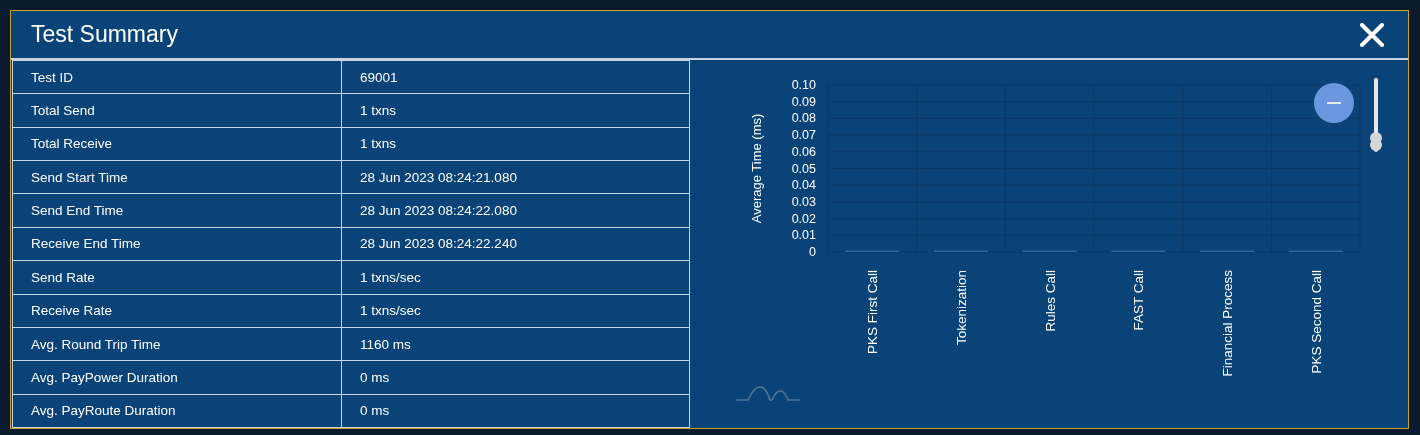  What do you see at coordinates (803, 151) in the screenshot?
I see `axis-tick-label: 0.06` at bounding box center [803, 151].